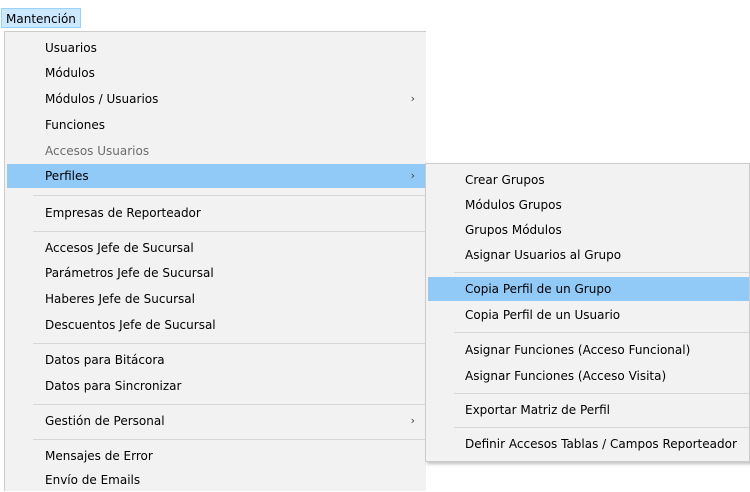 The width and height of the screenshot is (750, 492). What do you see at coordinates (216, 73) in the screenshot?
I see `menu-item-modulos: Módulos` at bounding box center [216, 73].